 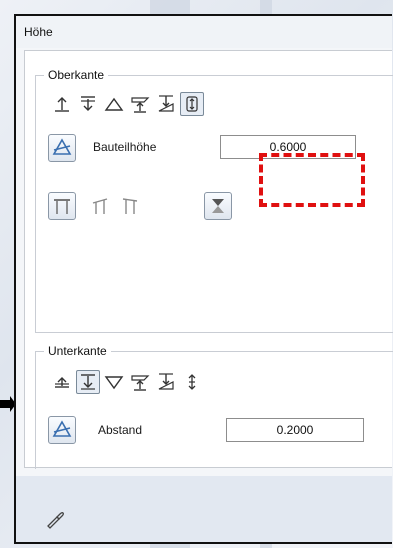 I want to click on eyedropper-icon, so click(x=55, y=519).